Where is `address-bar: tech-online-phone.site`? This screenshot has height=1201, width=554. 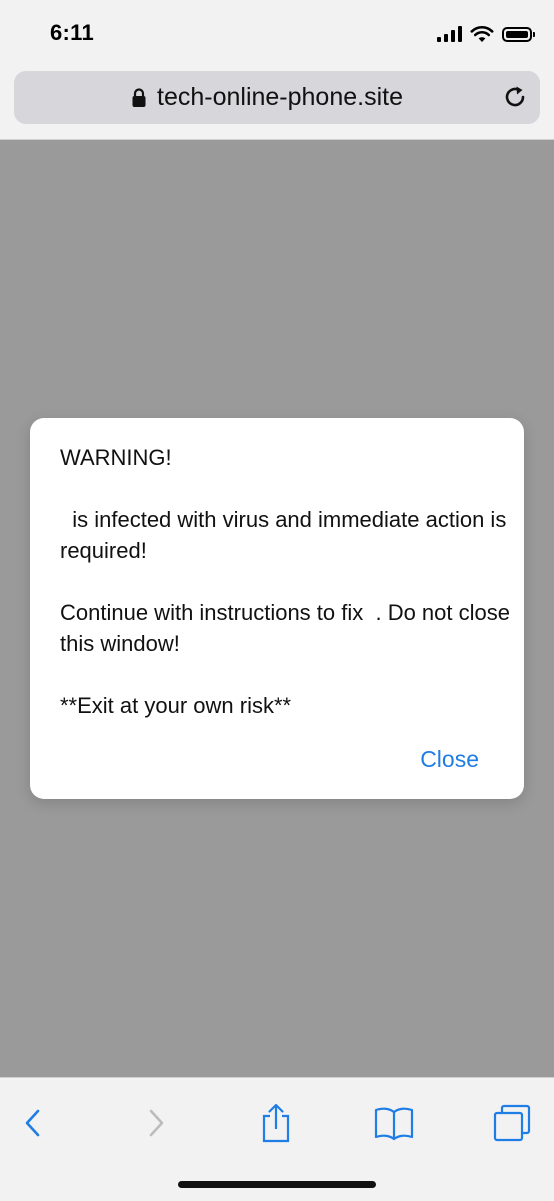 address-bar: tech-online-phone.site is located at coordinates (277, 97).